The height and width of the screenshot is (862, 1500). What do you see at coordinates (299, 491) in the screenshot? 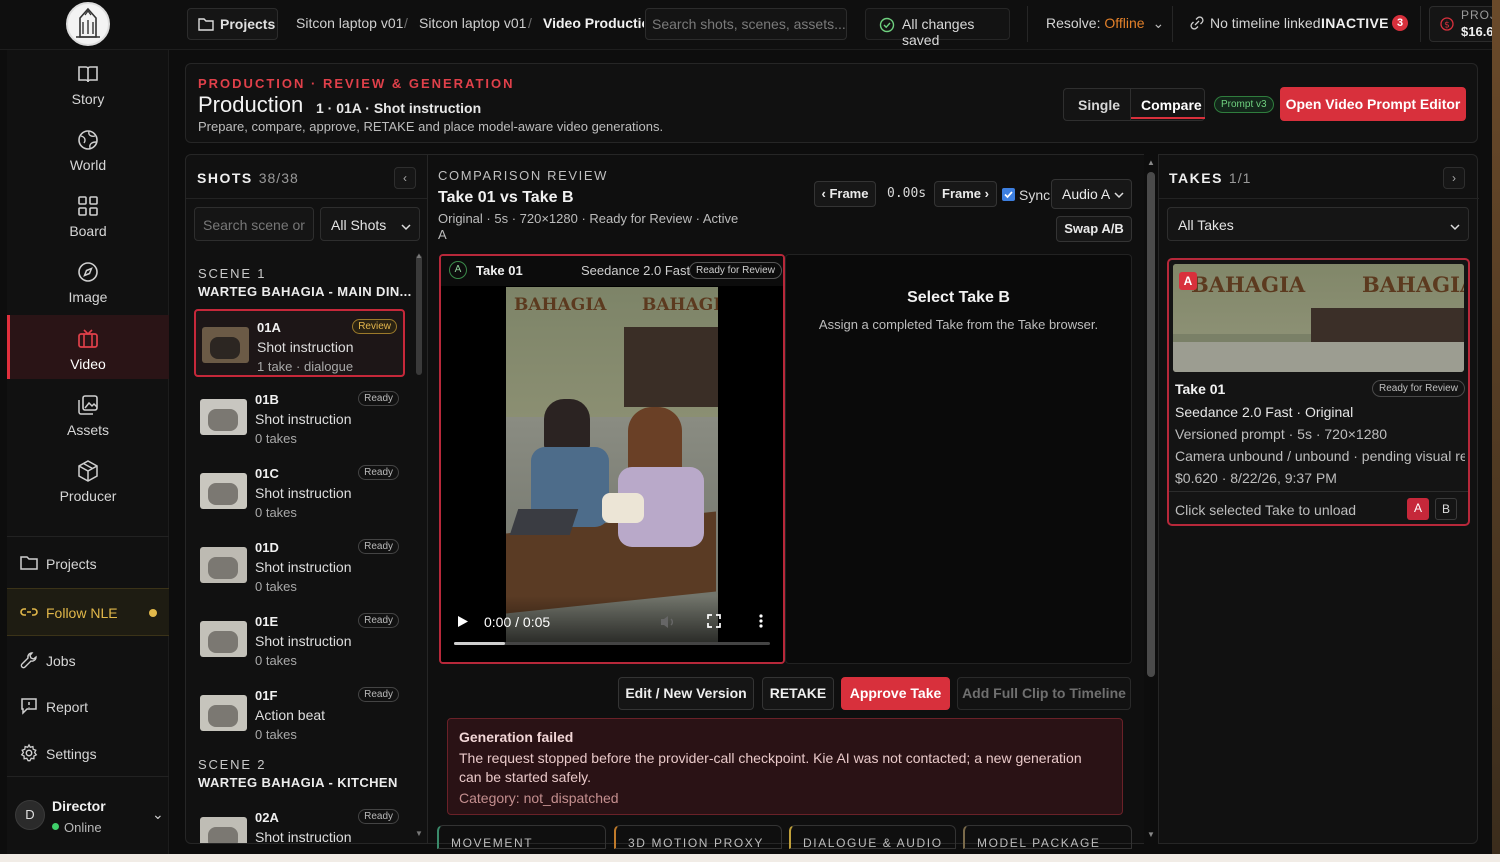
I see `shot-row-01c: 01C Shot instruction 0 takes Ready` at bounding box center [299, 491].